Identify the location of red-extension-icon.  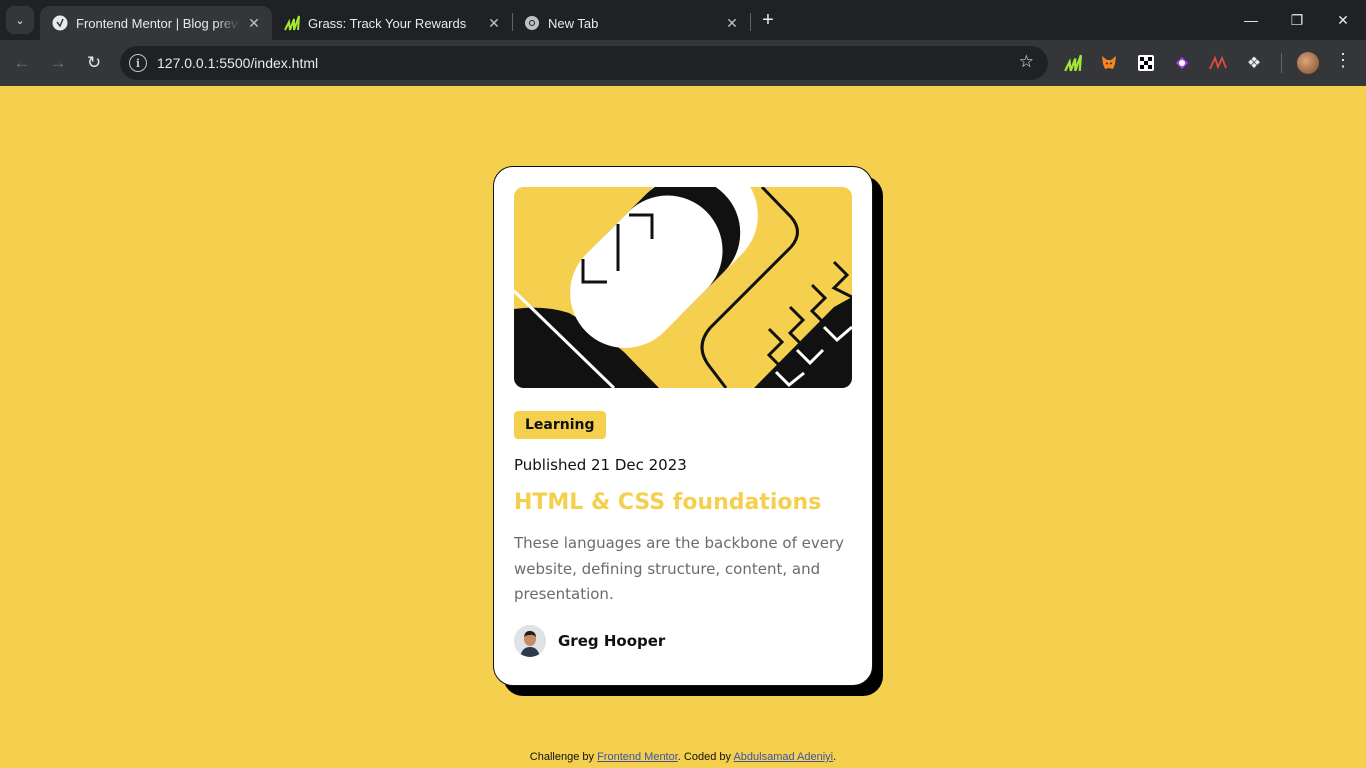
(1218, 63).